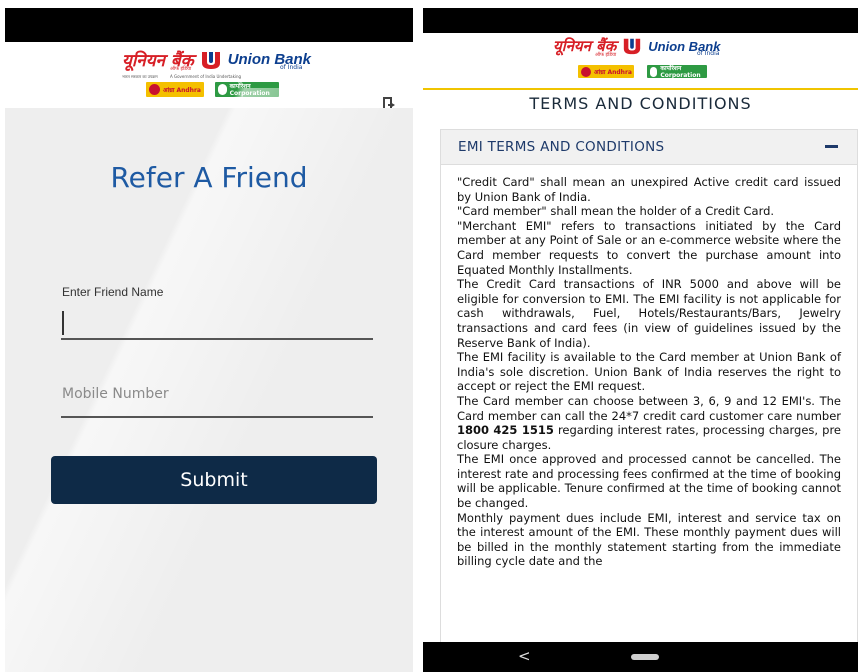 The height and width of the screenshot is (672, 863). I want to click on text-cursor, so click(63, 323).